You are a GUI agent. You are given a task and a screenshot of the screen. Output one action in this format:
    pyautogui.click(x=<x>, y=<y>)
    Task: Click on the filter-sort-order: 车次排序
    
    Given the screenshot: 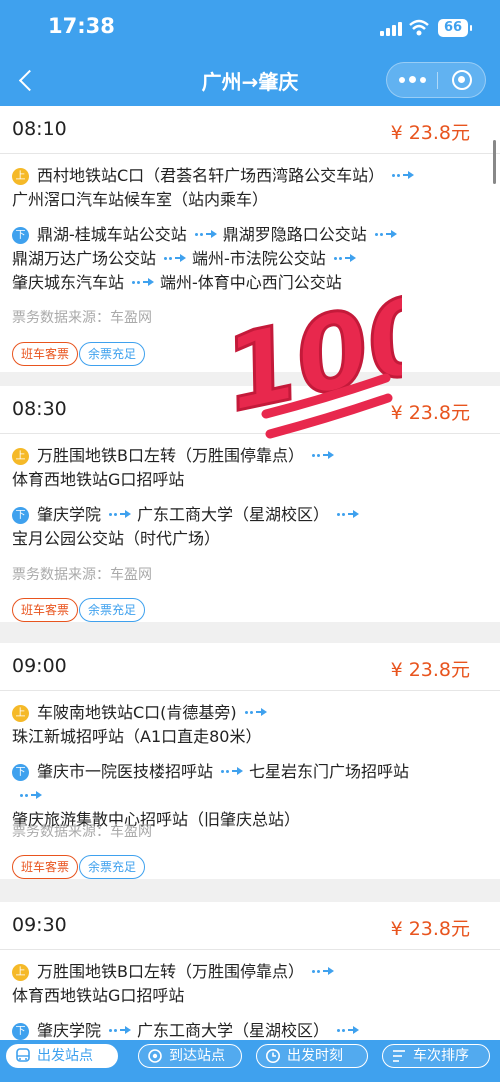 What is the action you would take?
    pyautogui.click(x=436, y=1056)
    